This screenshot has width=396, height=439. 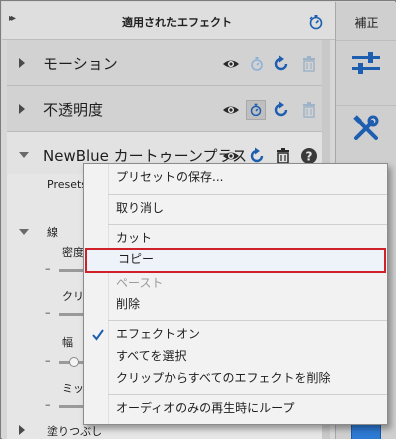 I want to click on width-label: 幅, so click(x=67, y=342).